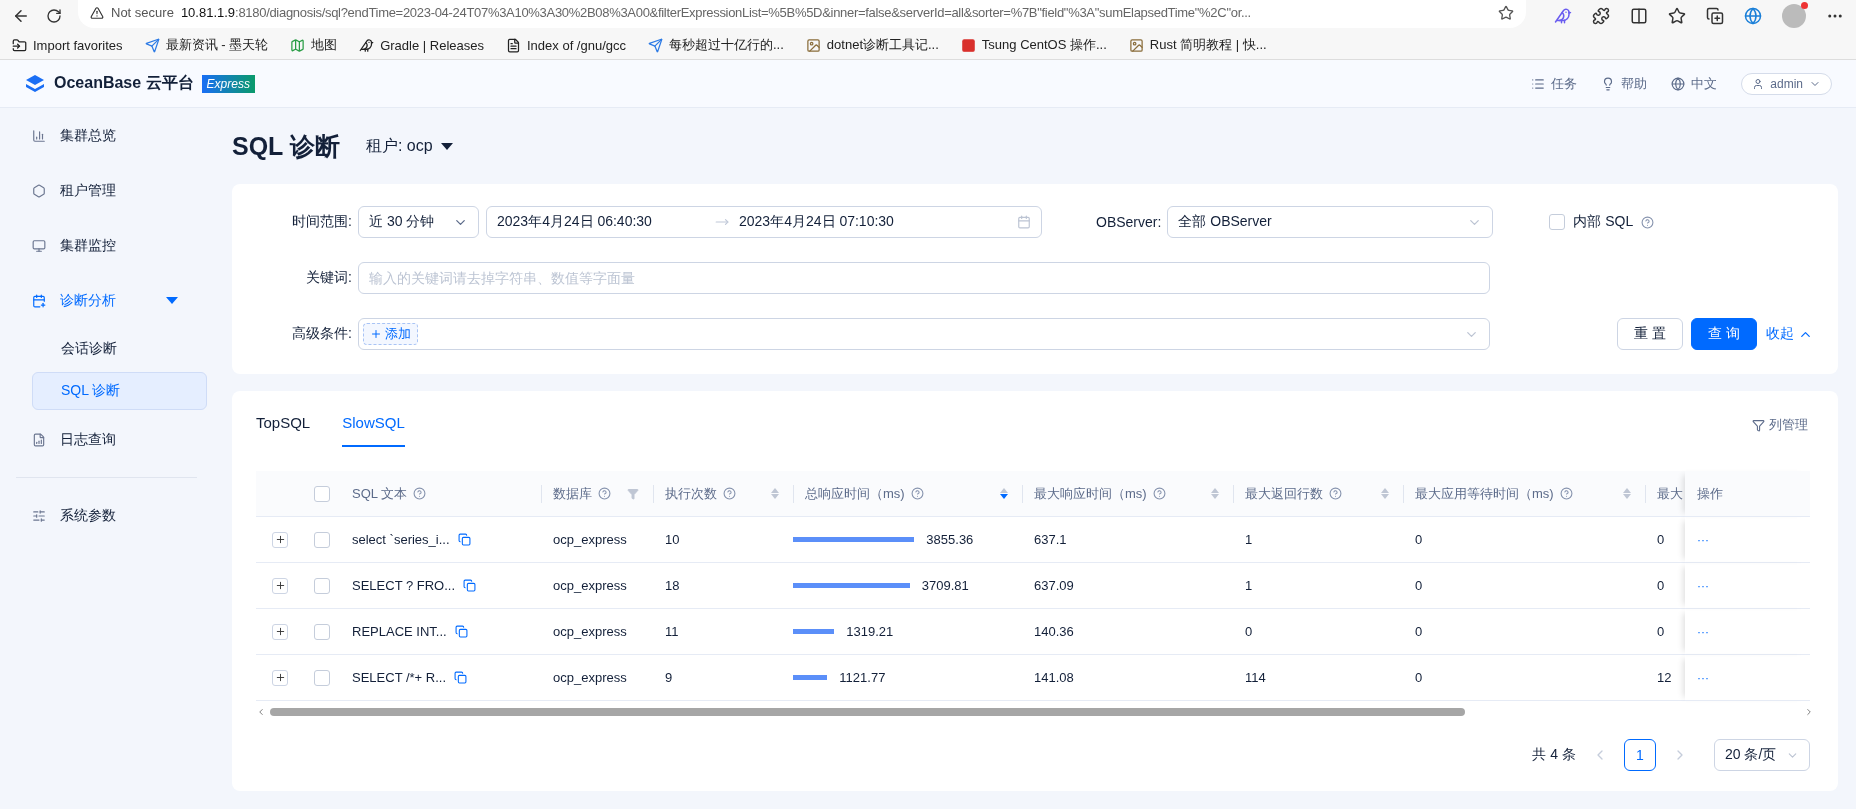  What do you see at coordinates (314, 45) in the screenshot?
I see `bookmark: 地图` at bounding box center [314, 45].